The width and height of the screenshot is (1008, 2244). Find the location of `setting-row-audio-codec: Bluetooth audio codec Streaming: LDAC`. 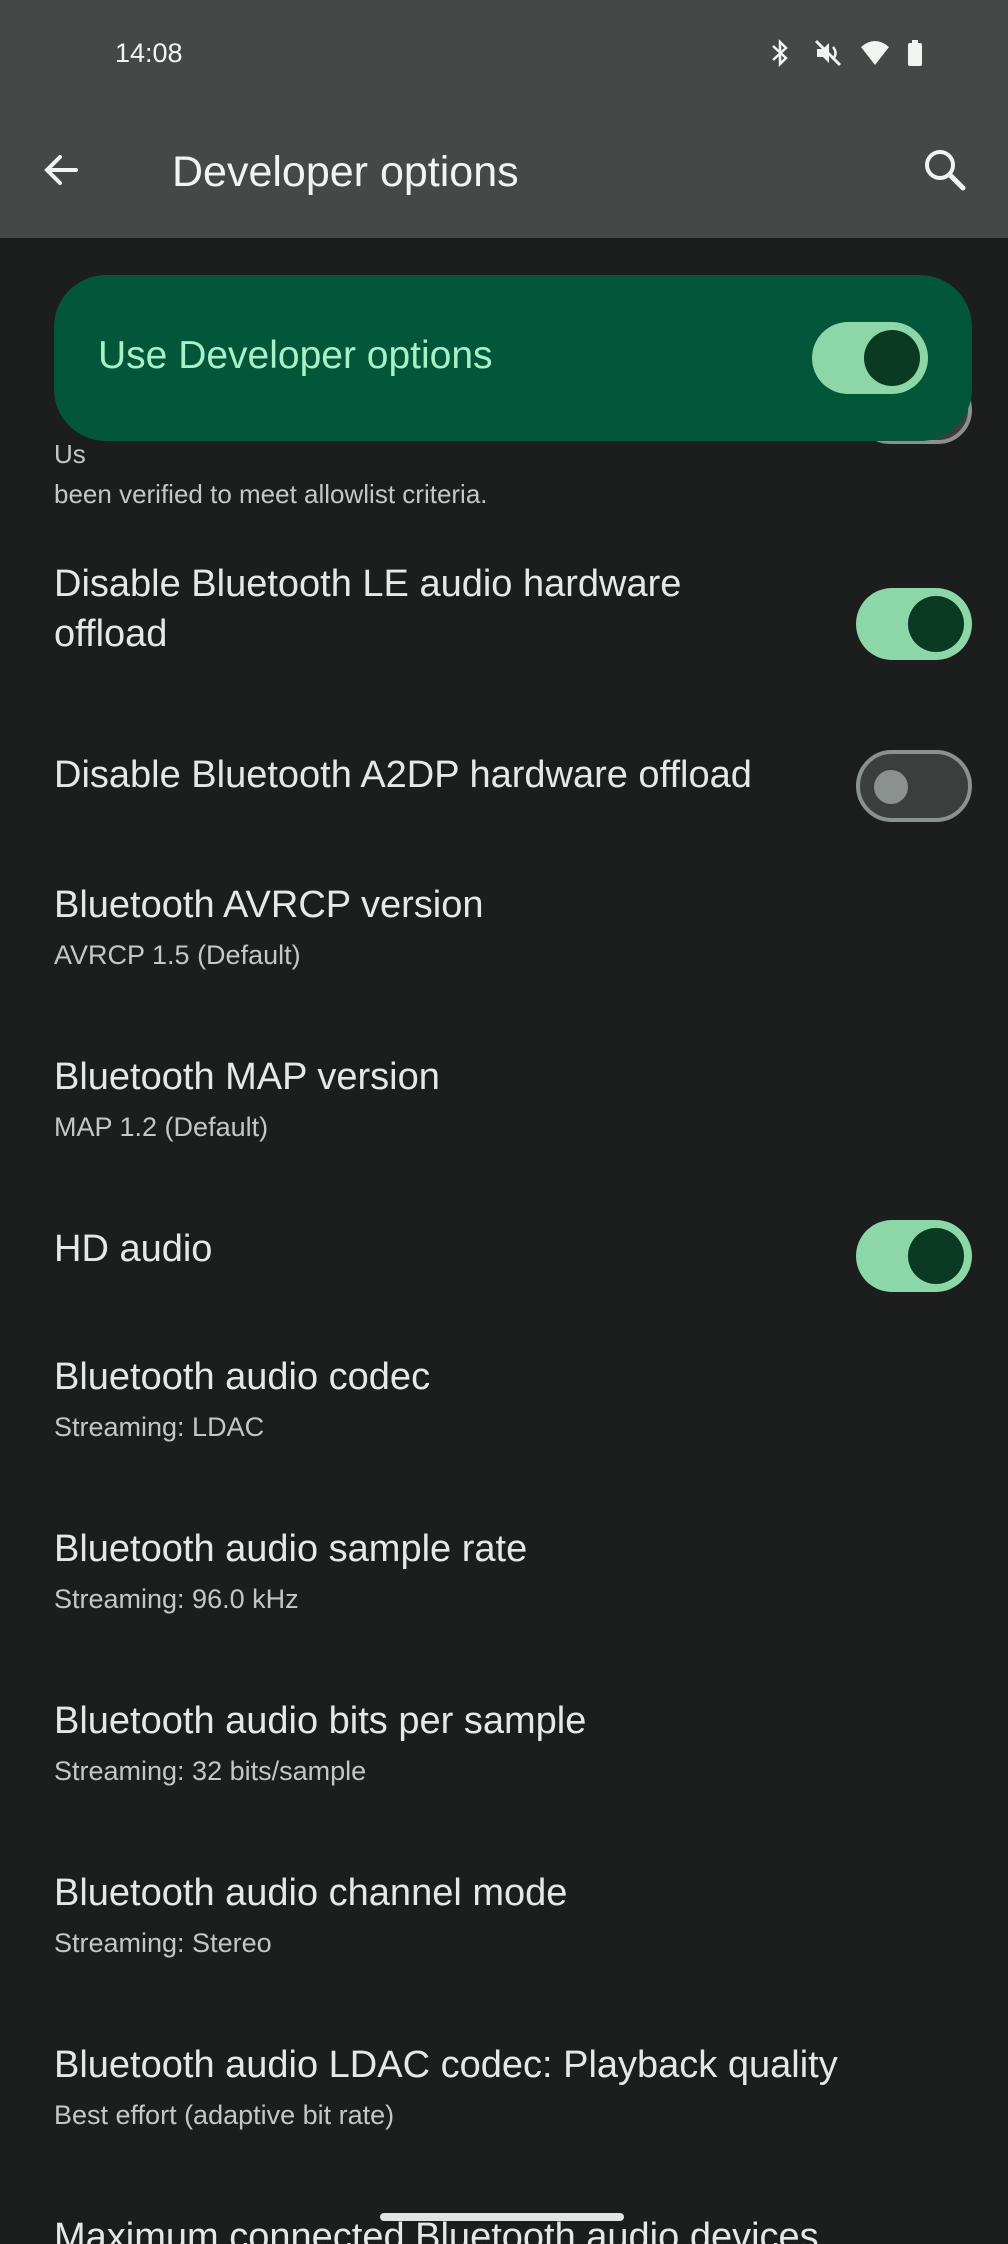

setting-row-audio-codec: Bluetooth audio codec Streaming: LDAC is located at coordinates (504, 1400).